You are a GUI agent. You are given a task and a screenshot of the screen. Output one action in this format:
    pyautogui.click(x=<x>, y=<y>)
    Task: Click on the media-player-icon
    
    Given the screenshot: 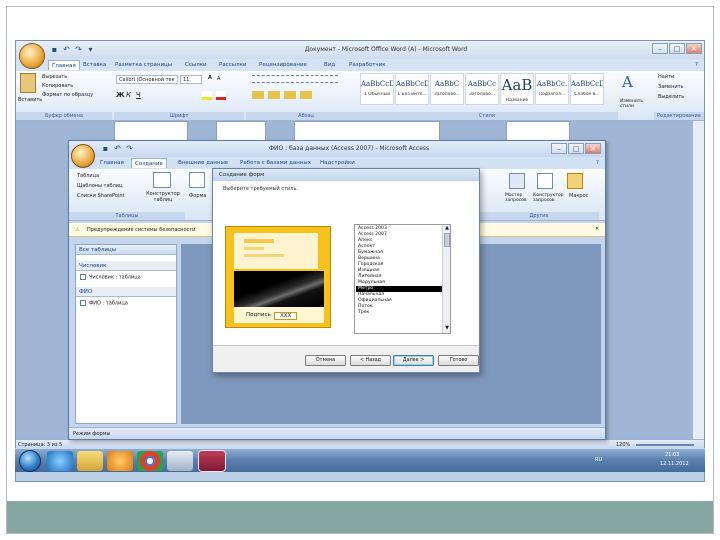 What is the action you would take?
    pyautogui.click(x=120, y=461)
    